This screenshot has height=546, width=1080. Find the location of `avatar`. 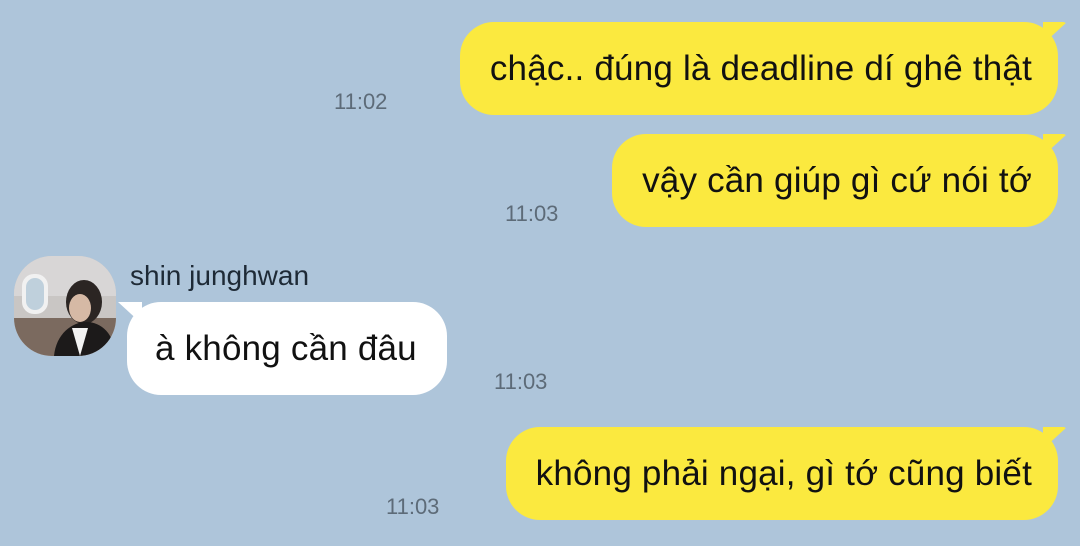

avatar is located at coordinates (65, 306).